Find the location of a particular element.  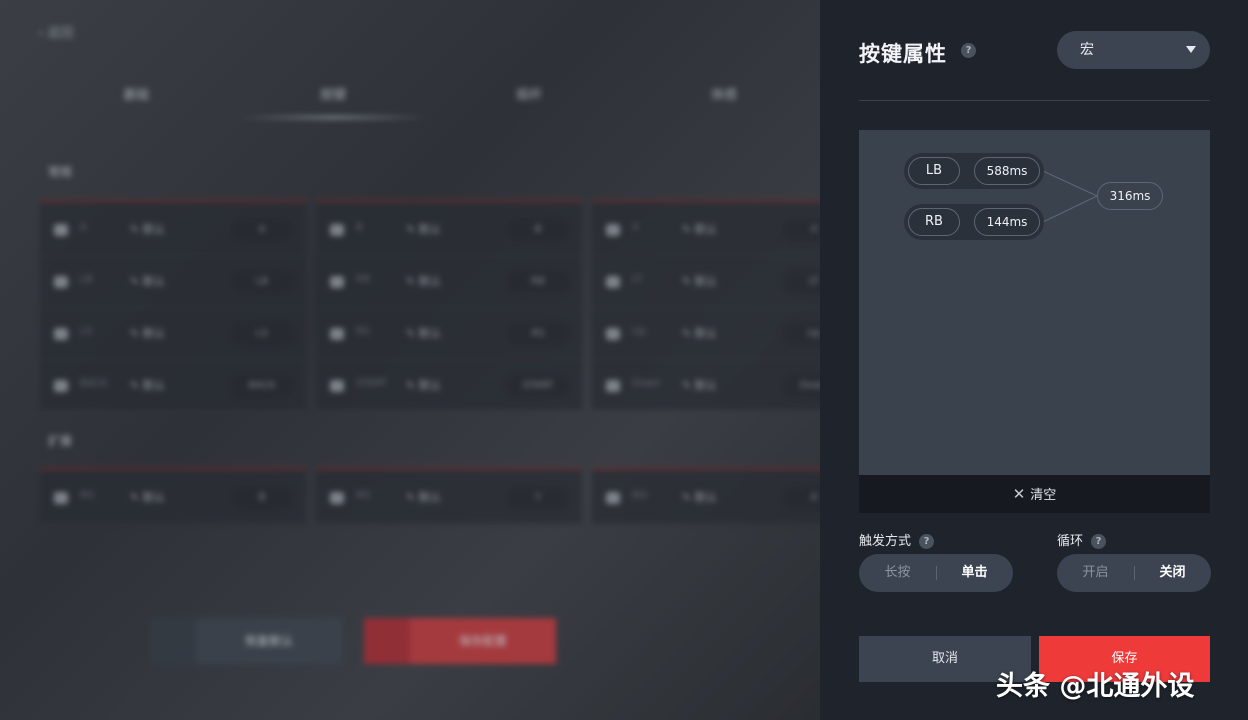

trigger-single-click-option: 单击 is located at coordinates (974, 573).